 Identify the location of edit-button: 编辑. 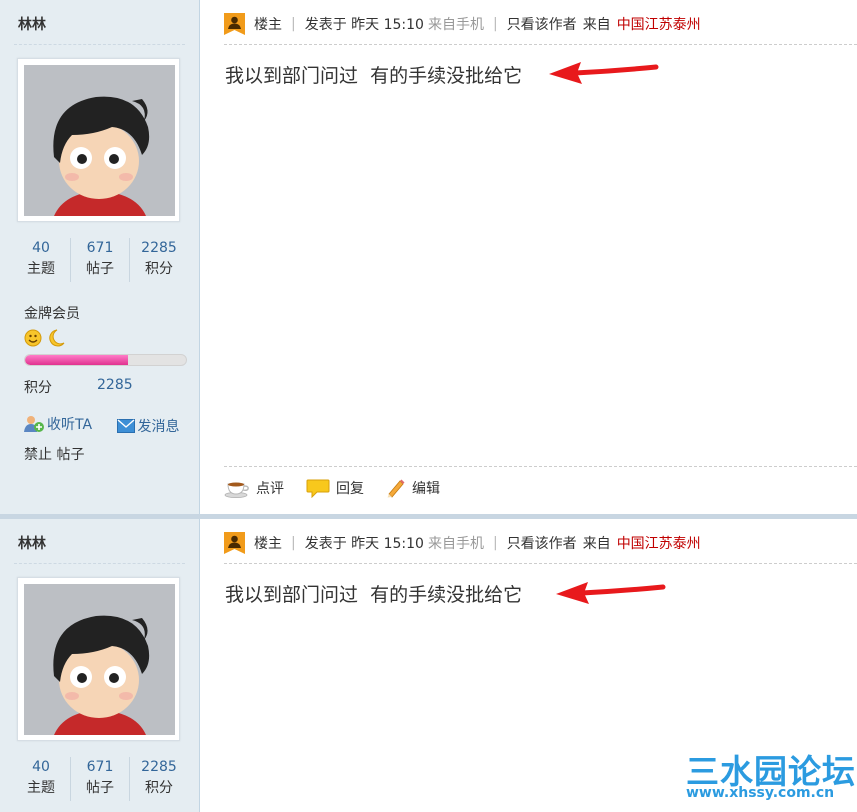
(413, 488).